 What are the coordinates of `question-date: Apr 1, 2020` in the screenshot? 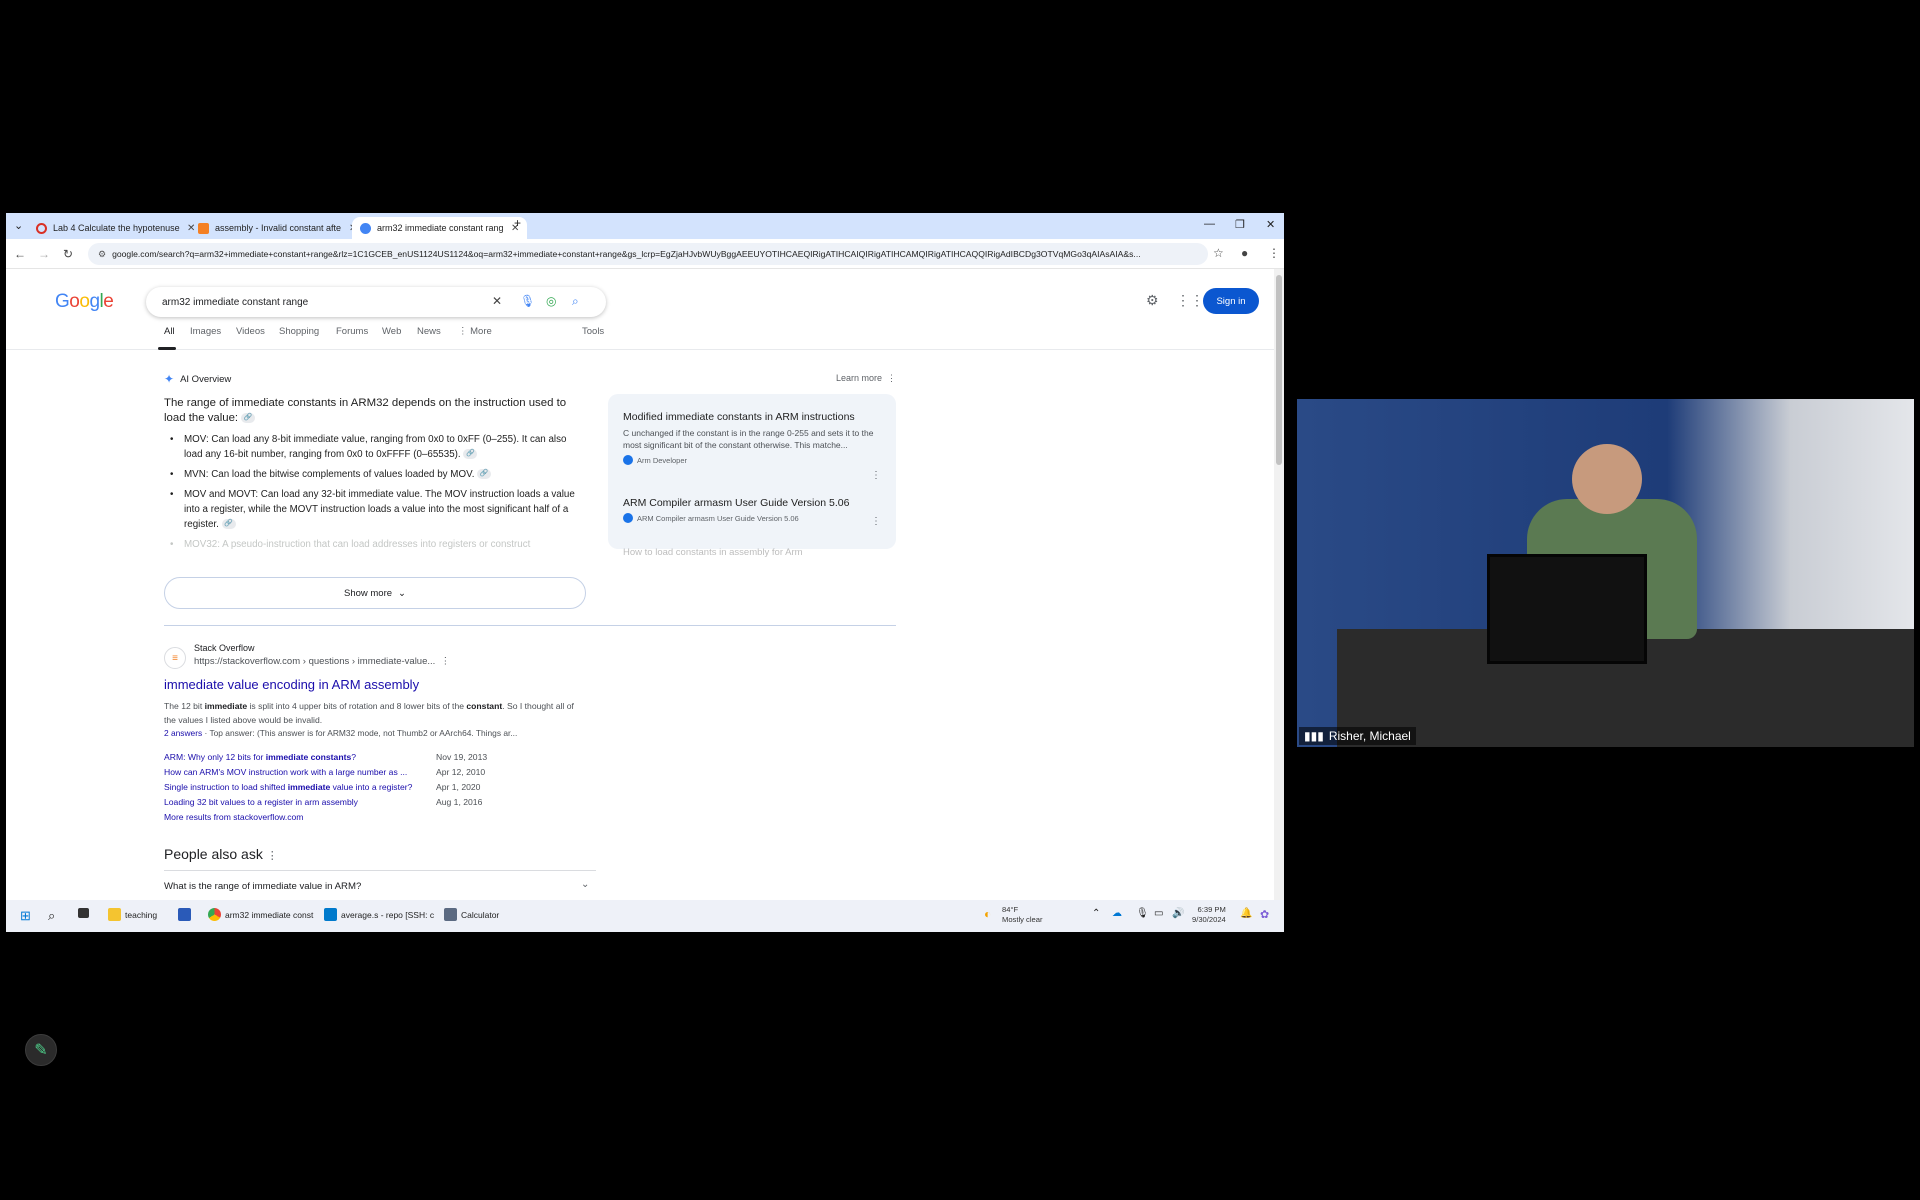 It's located at (458, 787).